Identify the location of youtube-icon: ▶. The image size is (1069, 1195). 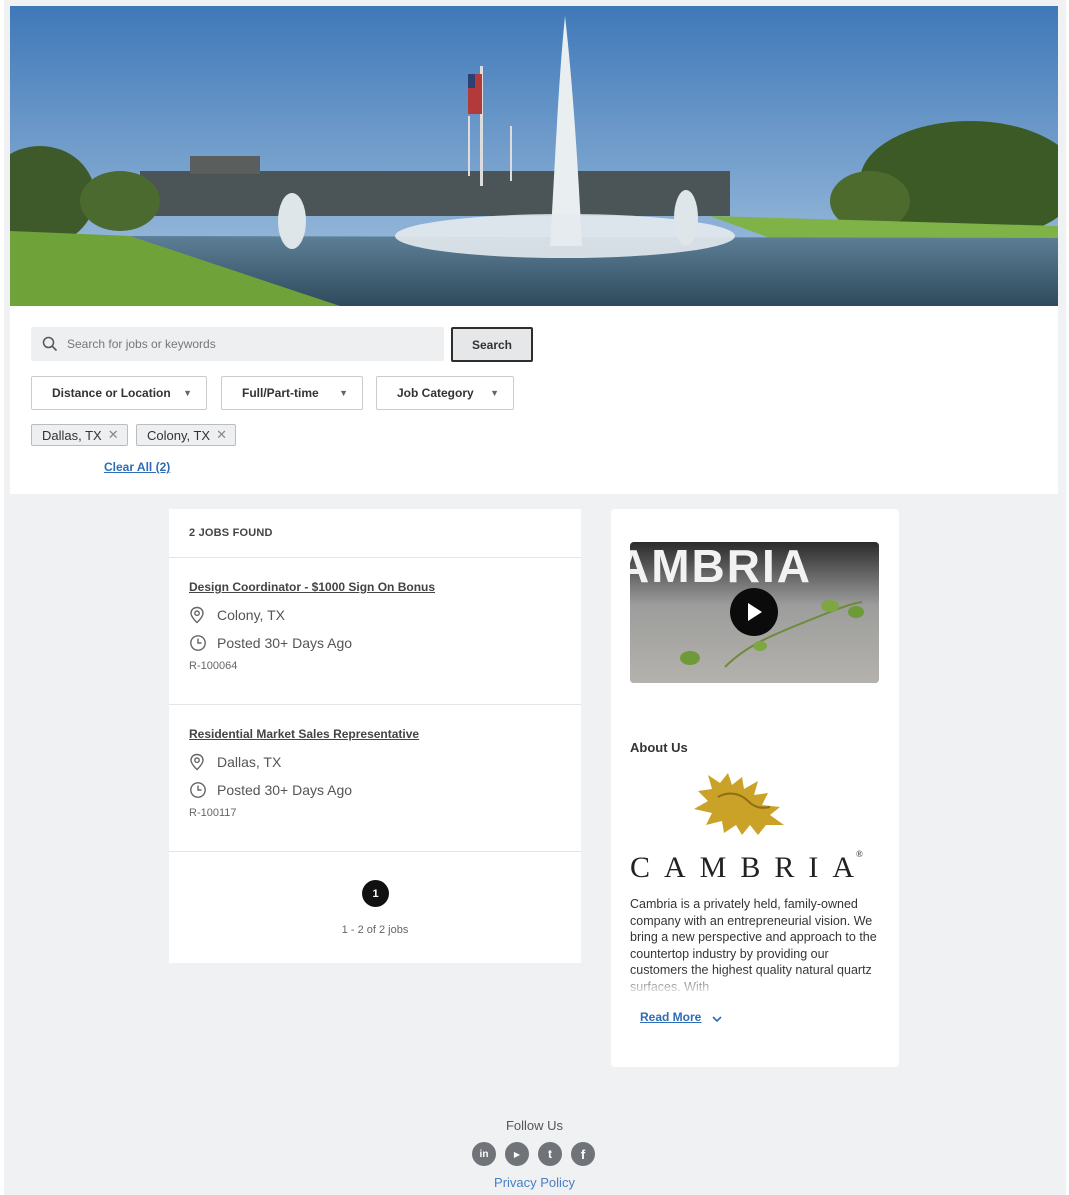
(517, 1154).